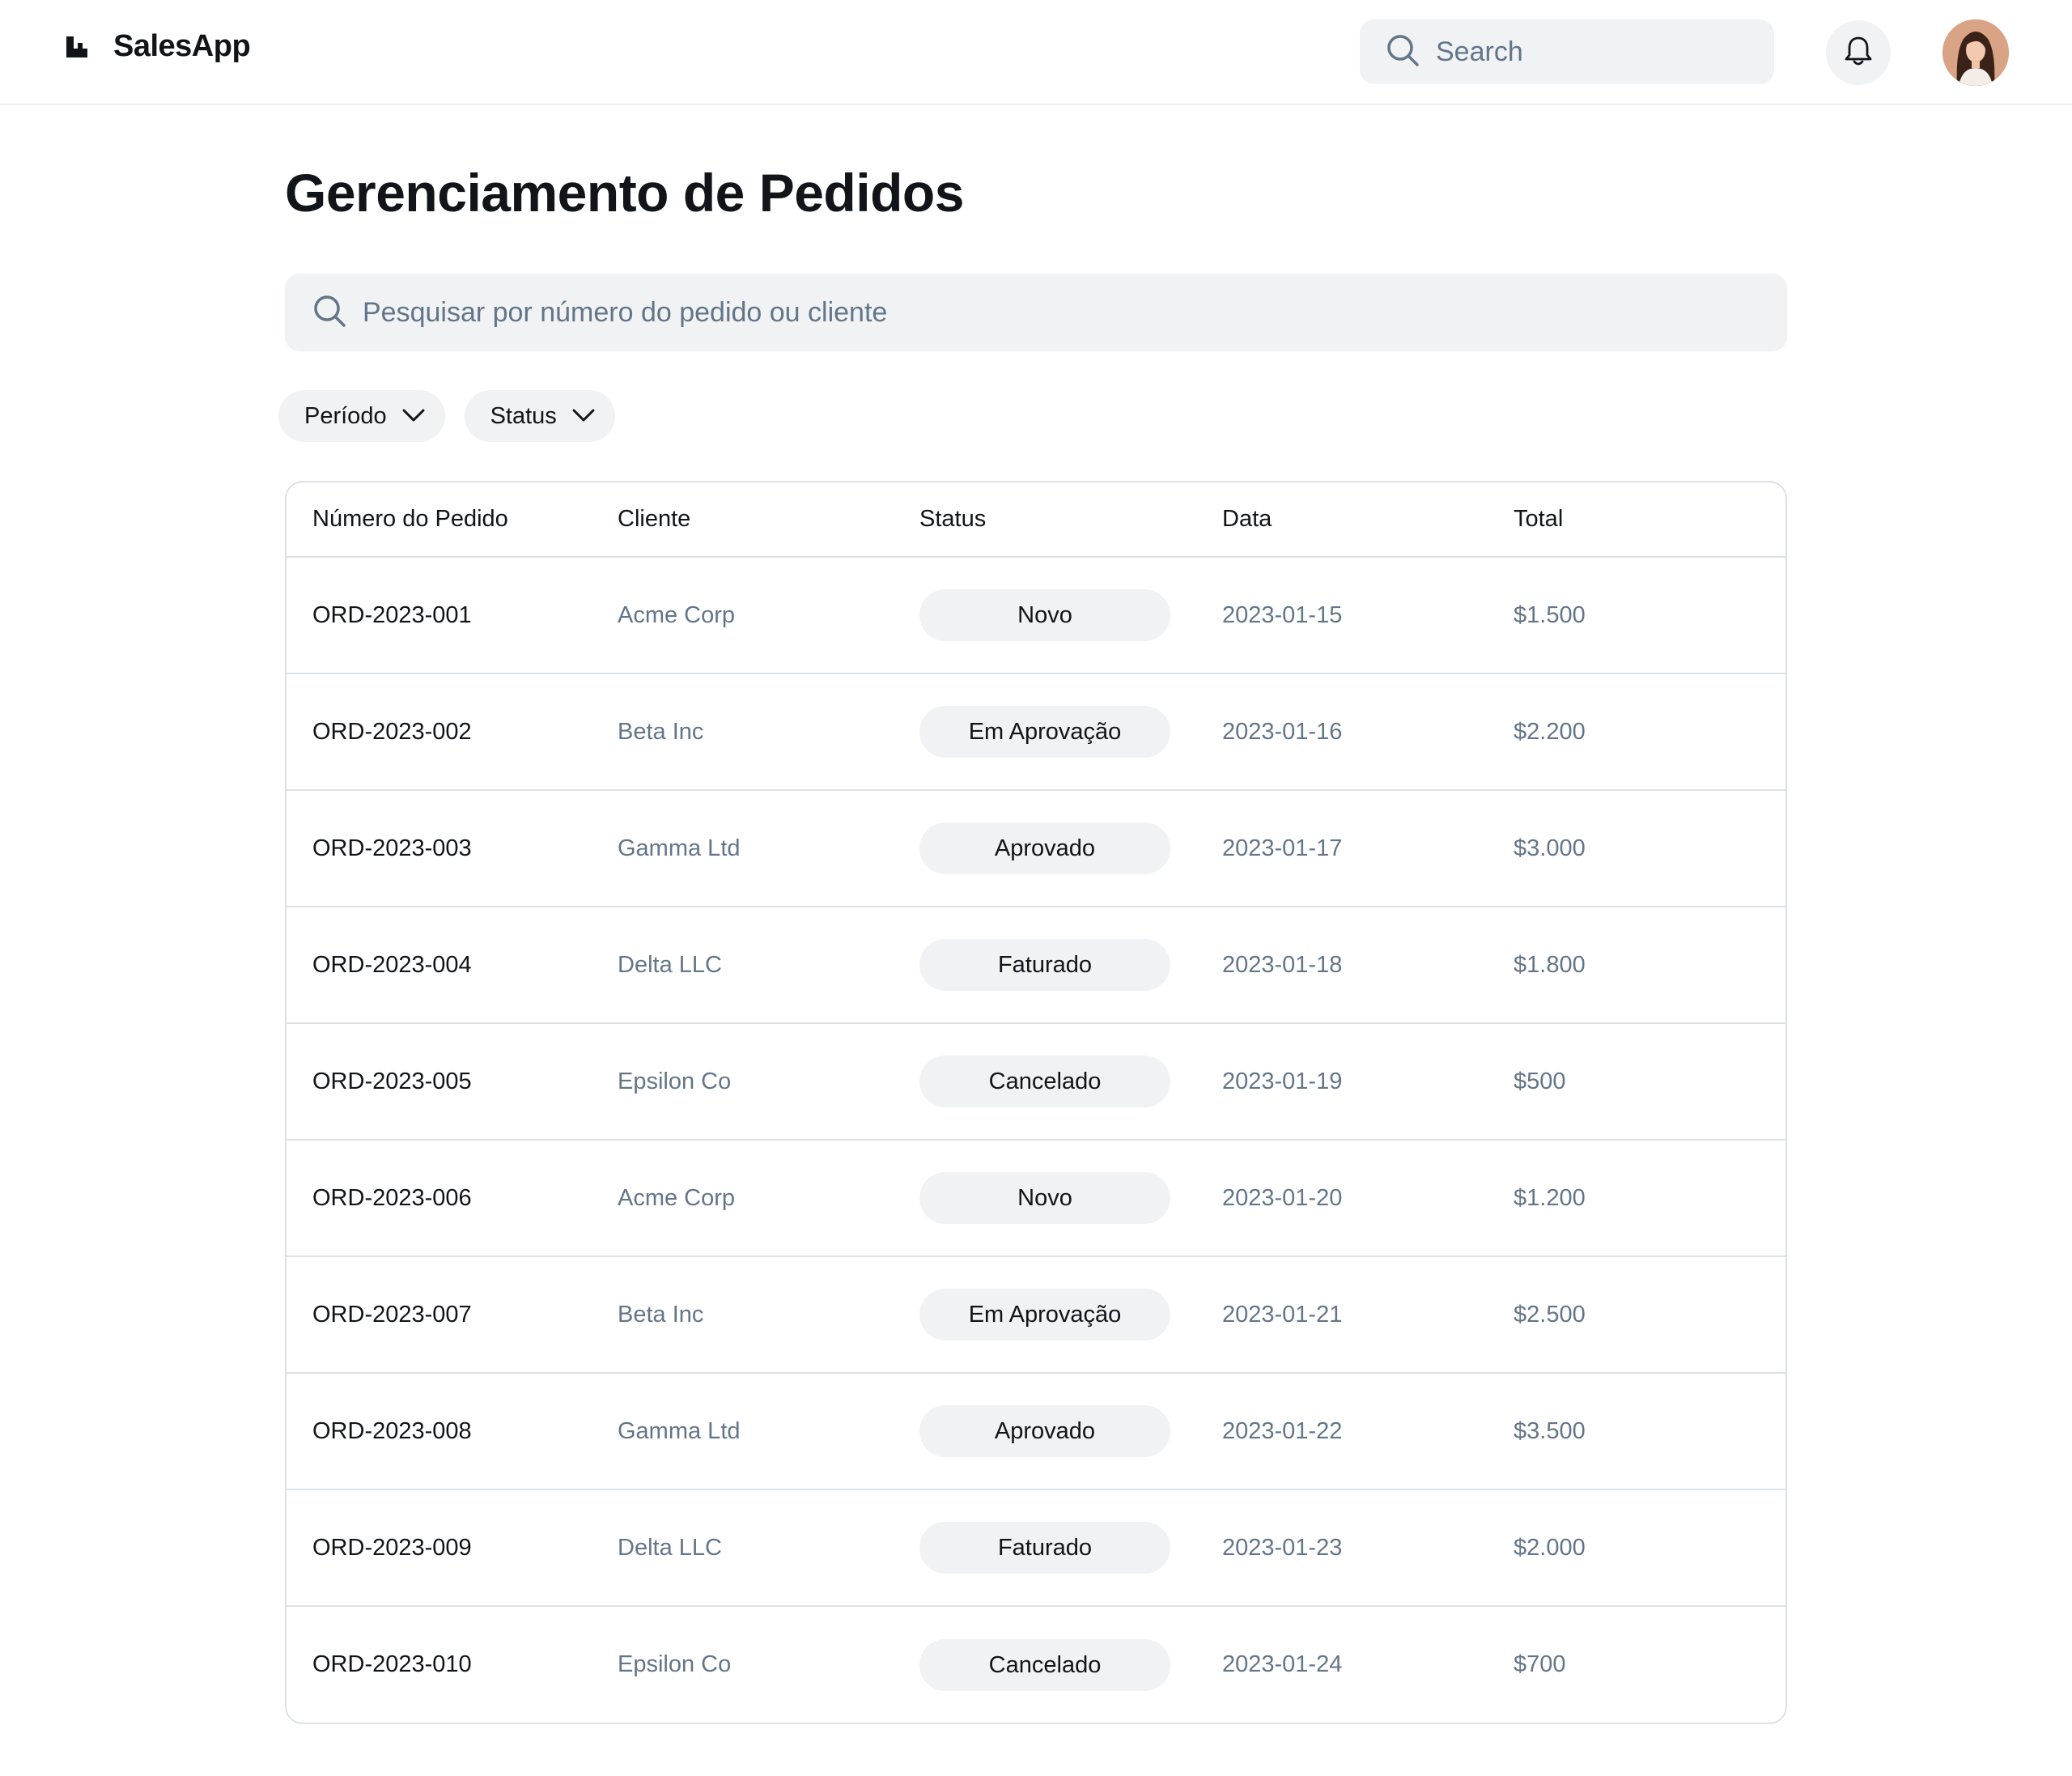  I want to click on order-total: $2.200, so click(1550, 731).